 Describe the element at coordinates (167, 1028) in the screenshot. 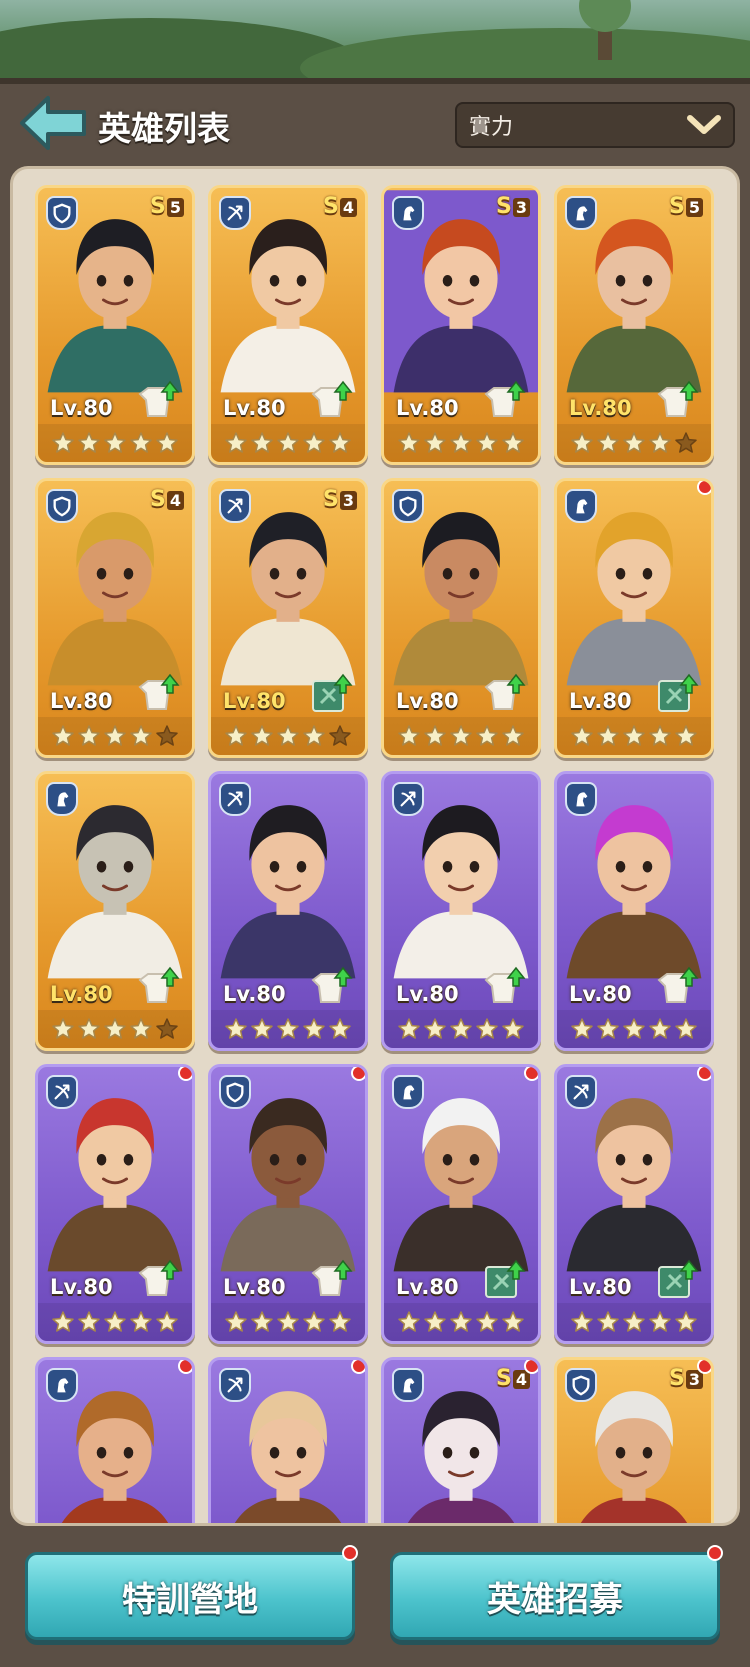

I see `star-empty-icon` at that location.